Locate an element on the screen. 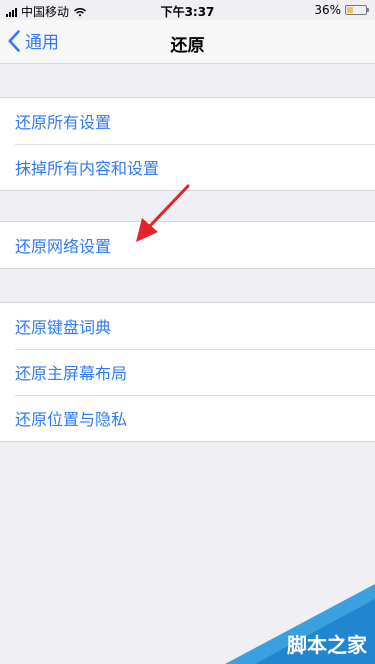 Image resolution: width=375 pixels, height=664 pixels. reset-home-screen-layout-item: 还原主屏幕布局 is located at coordinates (187, 372).